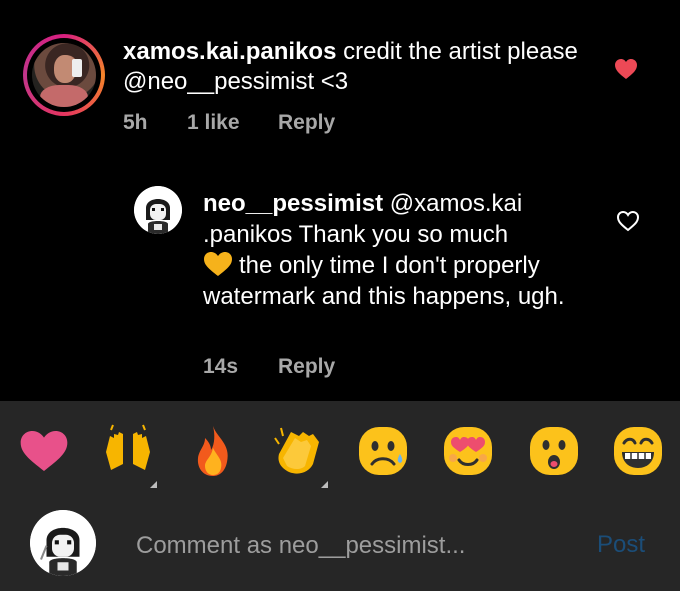  I want to click on comment-reply-button: Reply, so click(306, 123).